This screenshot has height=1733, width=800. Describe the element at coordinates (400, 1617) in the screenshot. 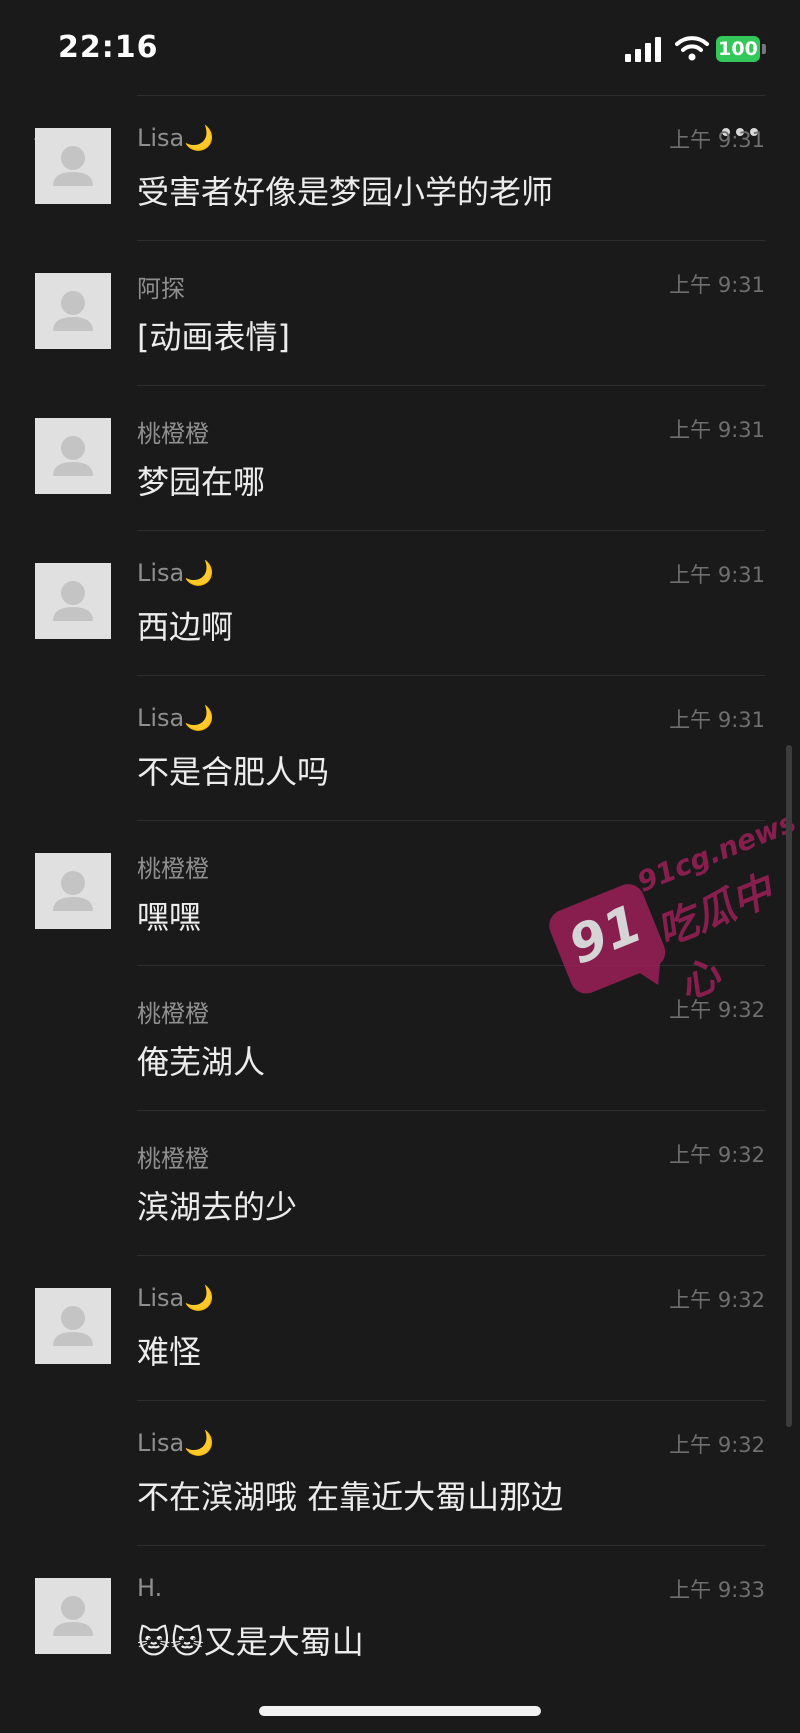

I see `list-item: H. 上午 9:33 🐱🐱又是大蜀山` at that location.